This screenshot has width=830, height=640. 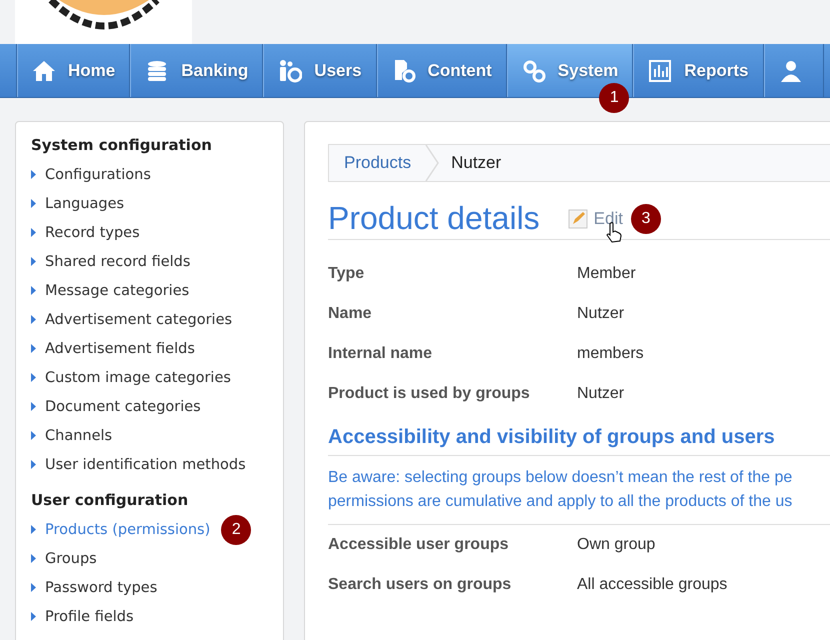 What do you see at coordinates (92, 232) in the screenshot?
I see `sidebar-link: Record types` at bounding box center [92, 232].